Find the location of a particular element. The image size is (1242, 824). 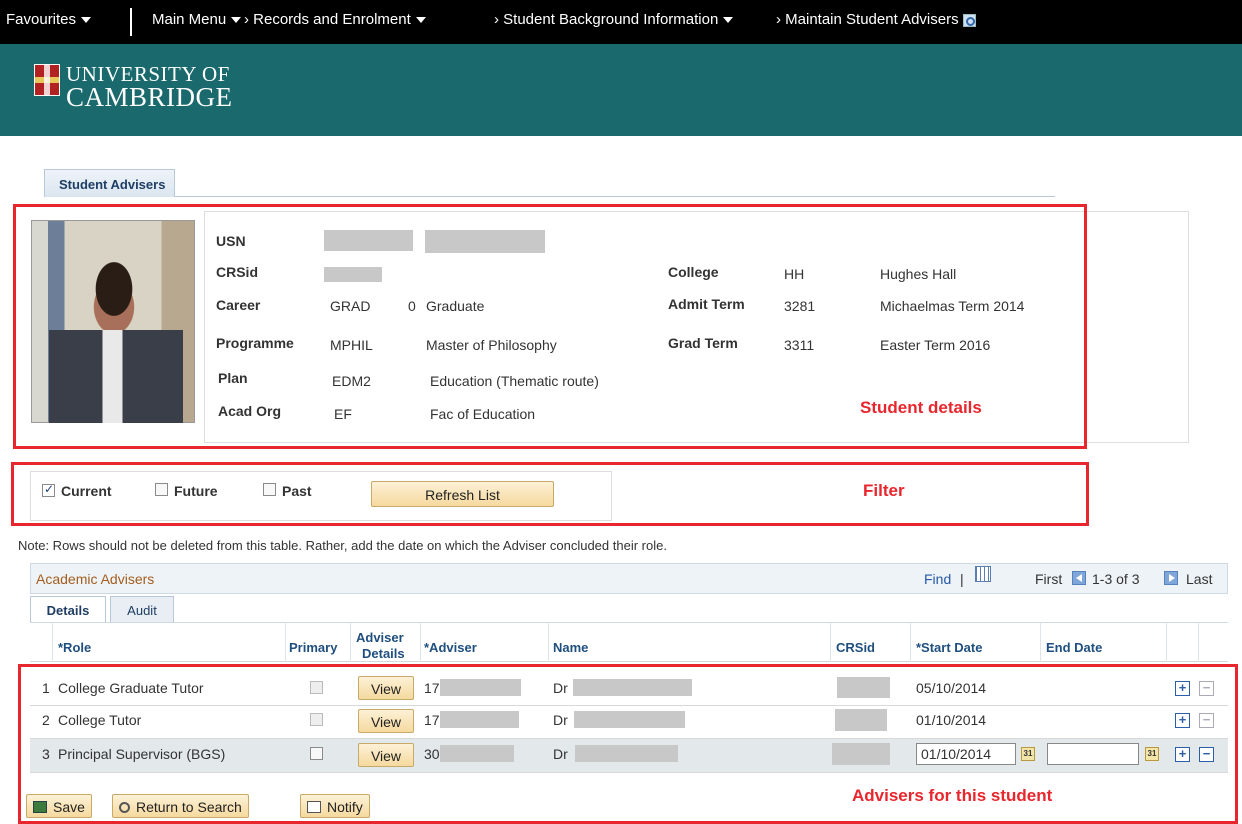

tab-student-advisers: Student Advisers is located at coordinates (109, 183).